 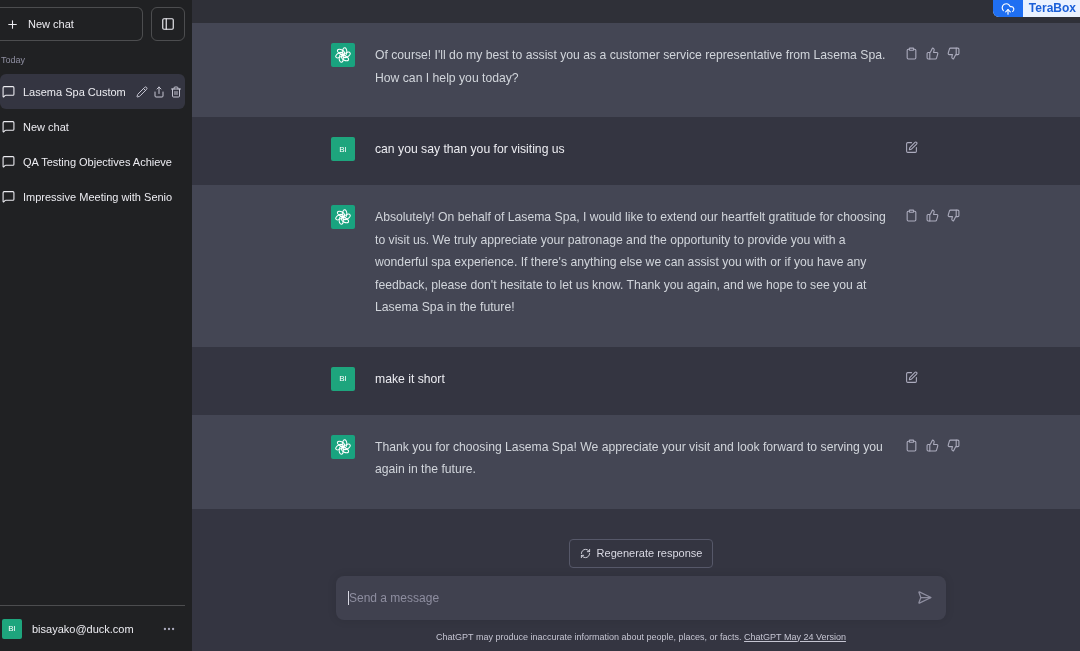 I want to click on message-text: Of course! I'll do my best to assist you as a customer service representative from Lasema Spa. How can I help you today?, so click(x=631, y=67).